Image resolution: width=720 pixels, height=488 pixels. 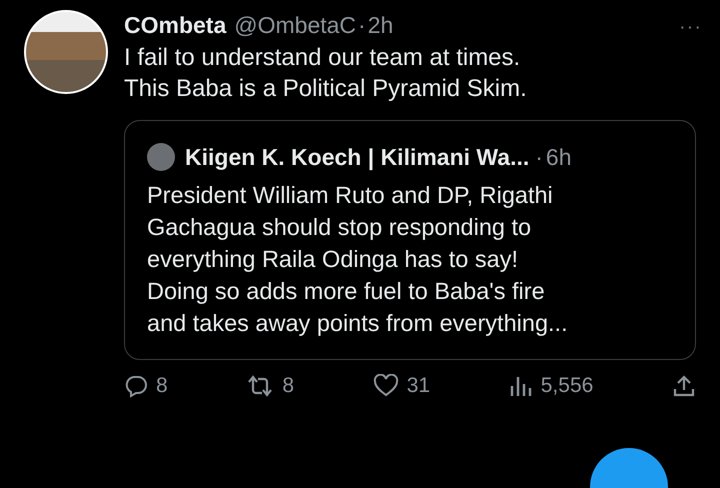 What do you see at coordinates (559, 157) in the screenshot?
I see `quoted-tweet-time: 6h` at bounding box center [559, 157].